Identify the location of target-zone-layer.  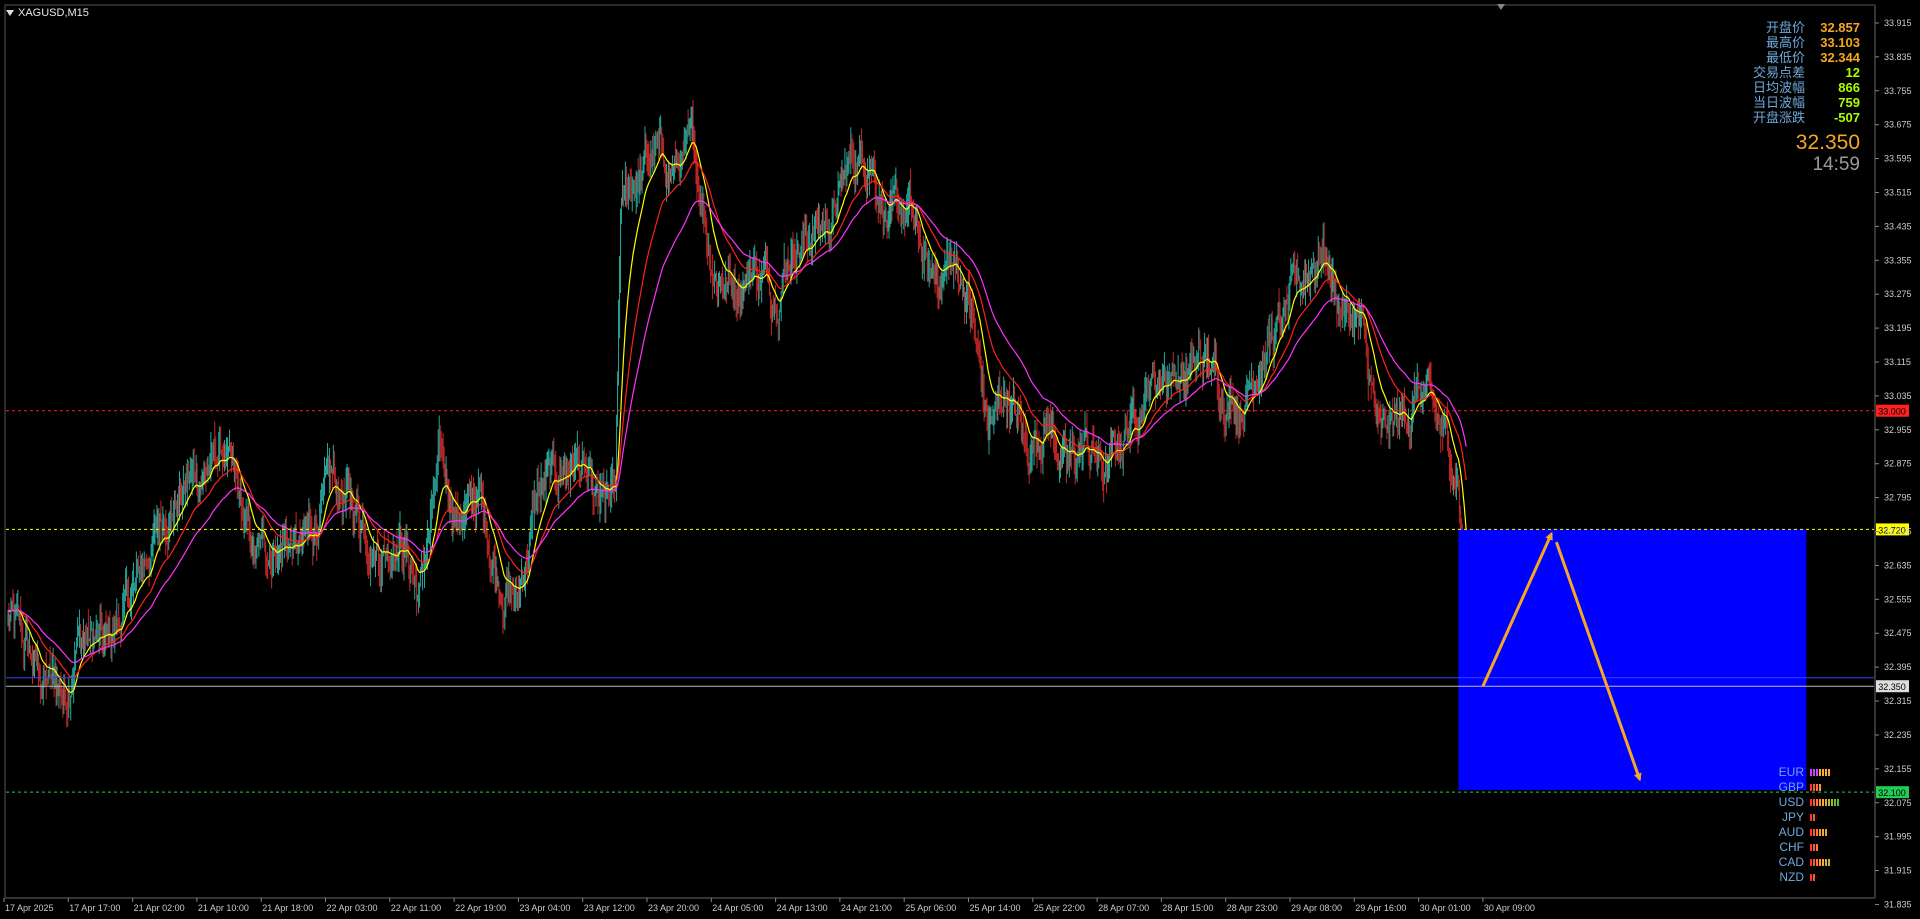
(1632, 660).